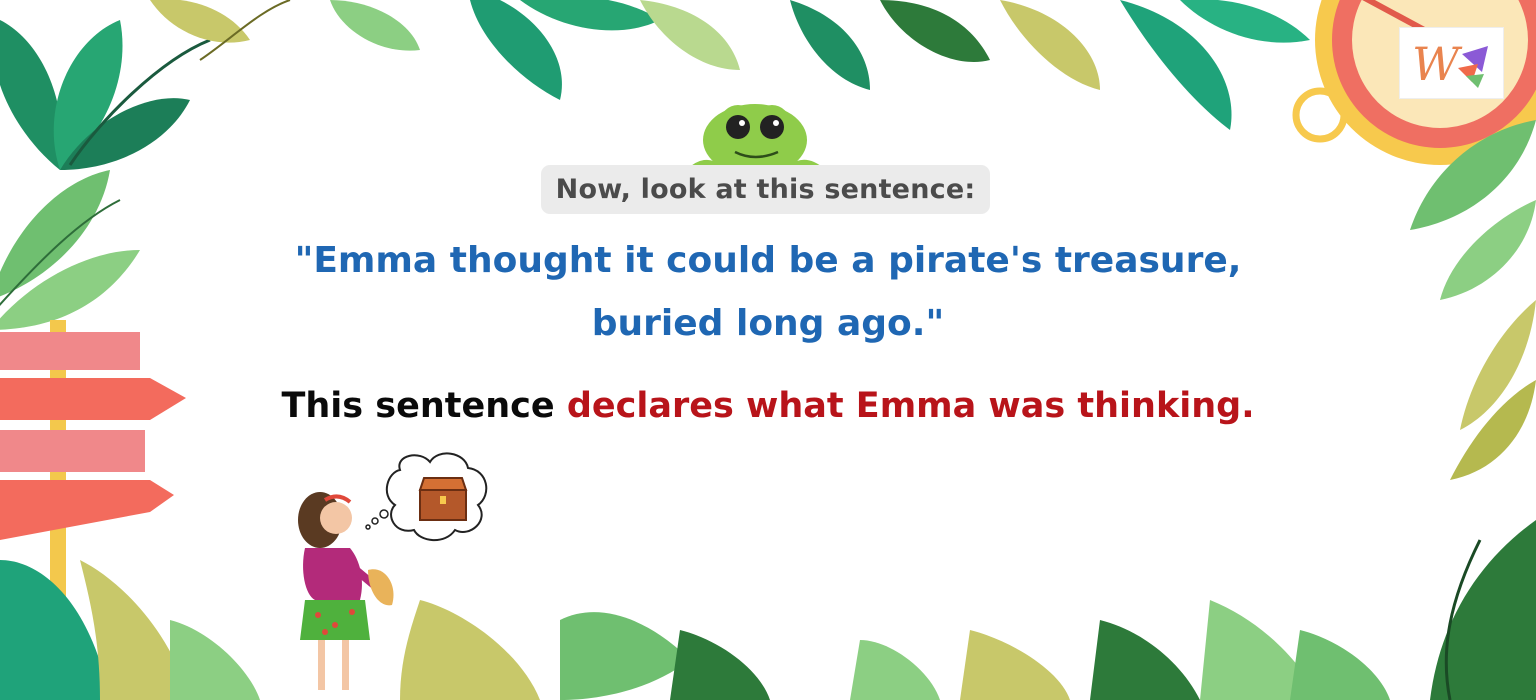 This screenshot has height=700, width=1536. What do you see at coordinates (820, 65) in the screenshot?
I see `leaf-cluster-top` at bounding box center [820, 65].